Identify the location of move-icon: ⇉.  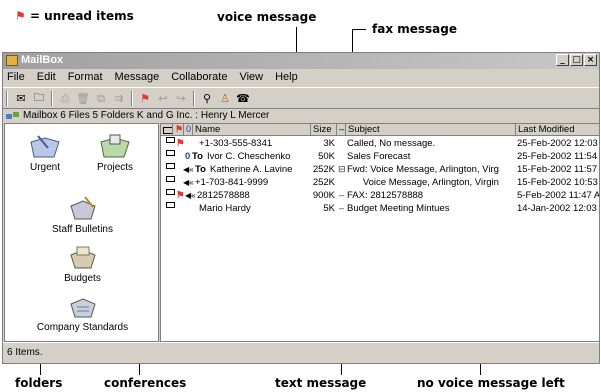
(119, 98).